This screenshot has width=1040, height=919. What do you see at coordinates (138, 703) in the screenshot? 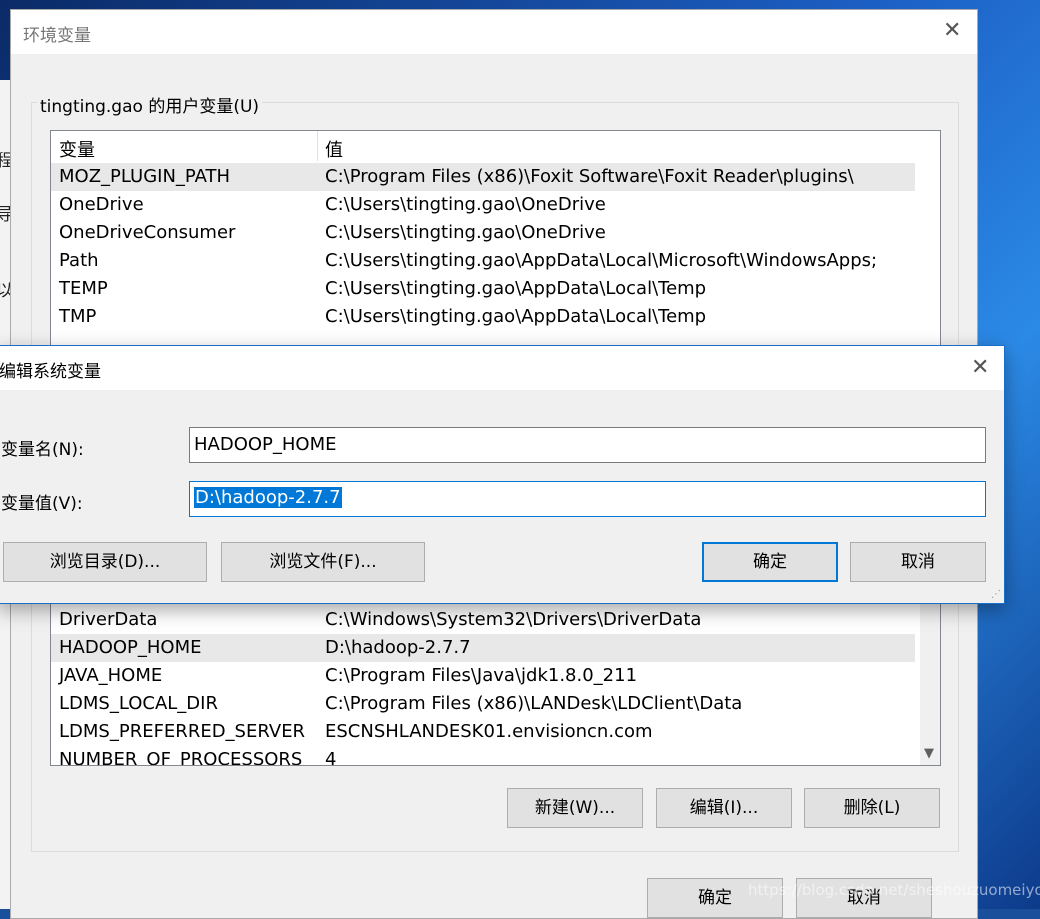
I see `variable-name: LDMS_LOCAL_DIR` at bounding box center [138, 703].